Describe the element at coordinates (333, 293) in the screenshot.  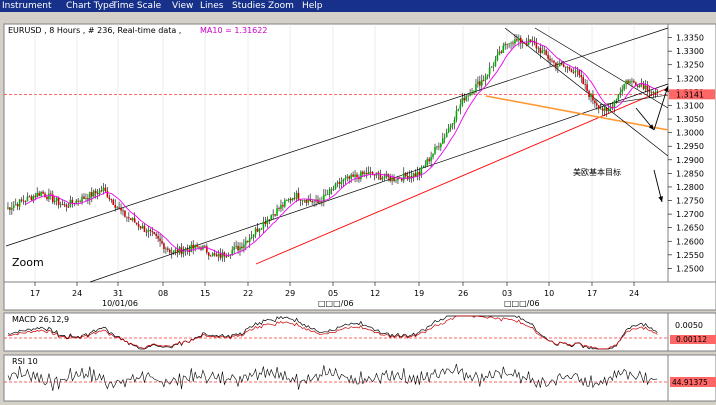
I see `x-tick-label: 05` at that location.